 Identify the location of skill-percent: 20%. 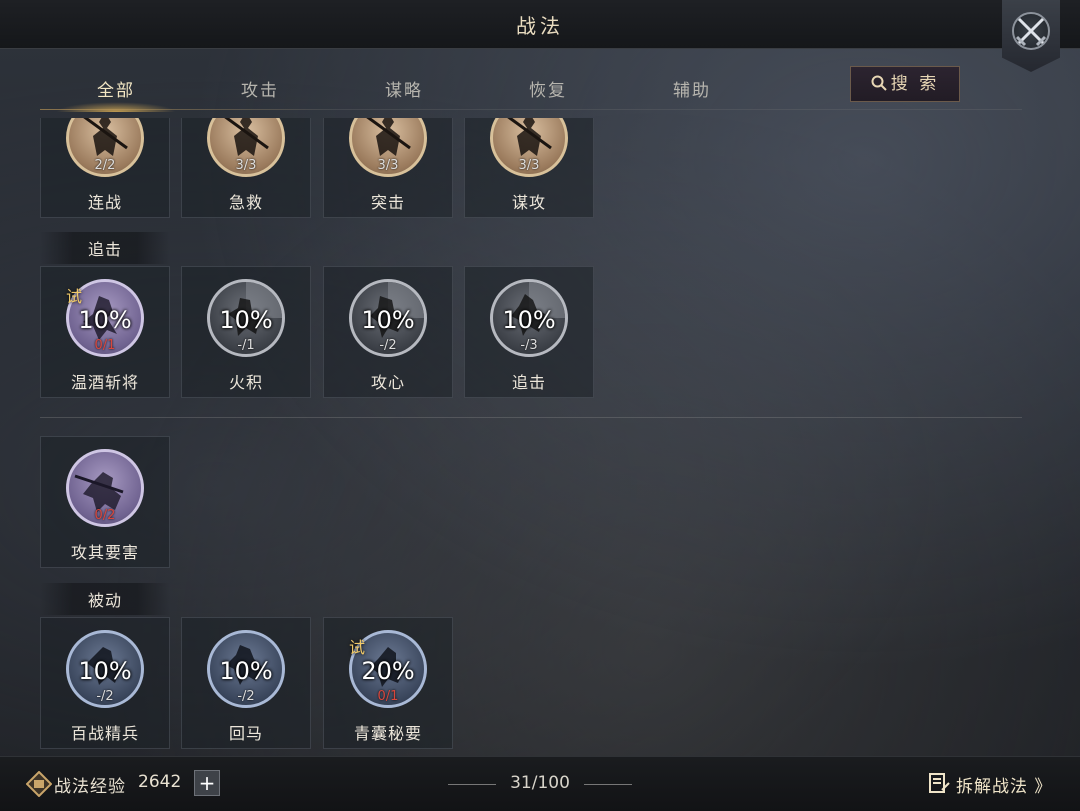
(388, 671).